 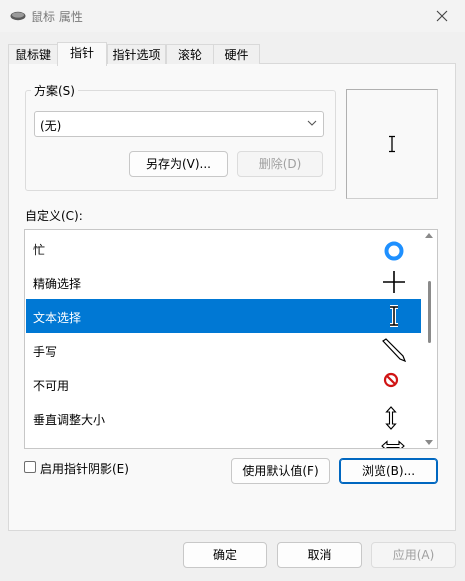 What do you see at coordinates (69, 420) in the screenshot?
I see `list-item-label: 垂直调整大小` at bounding box center [69, 420].